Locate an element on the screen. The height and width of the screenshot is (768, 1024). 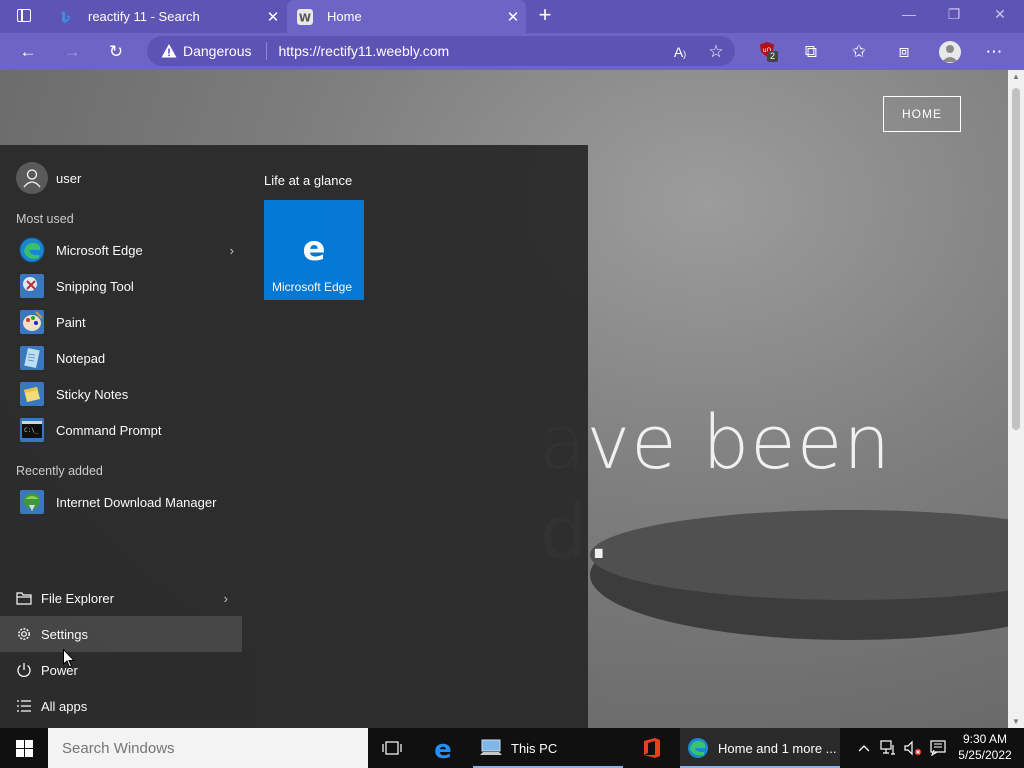
app-command-prompt: C:\_ Command Prompt is located at coordinates (124, 430).